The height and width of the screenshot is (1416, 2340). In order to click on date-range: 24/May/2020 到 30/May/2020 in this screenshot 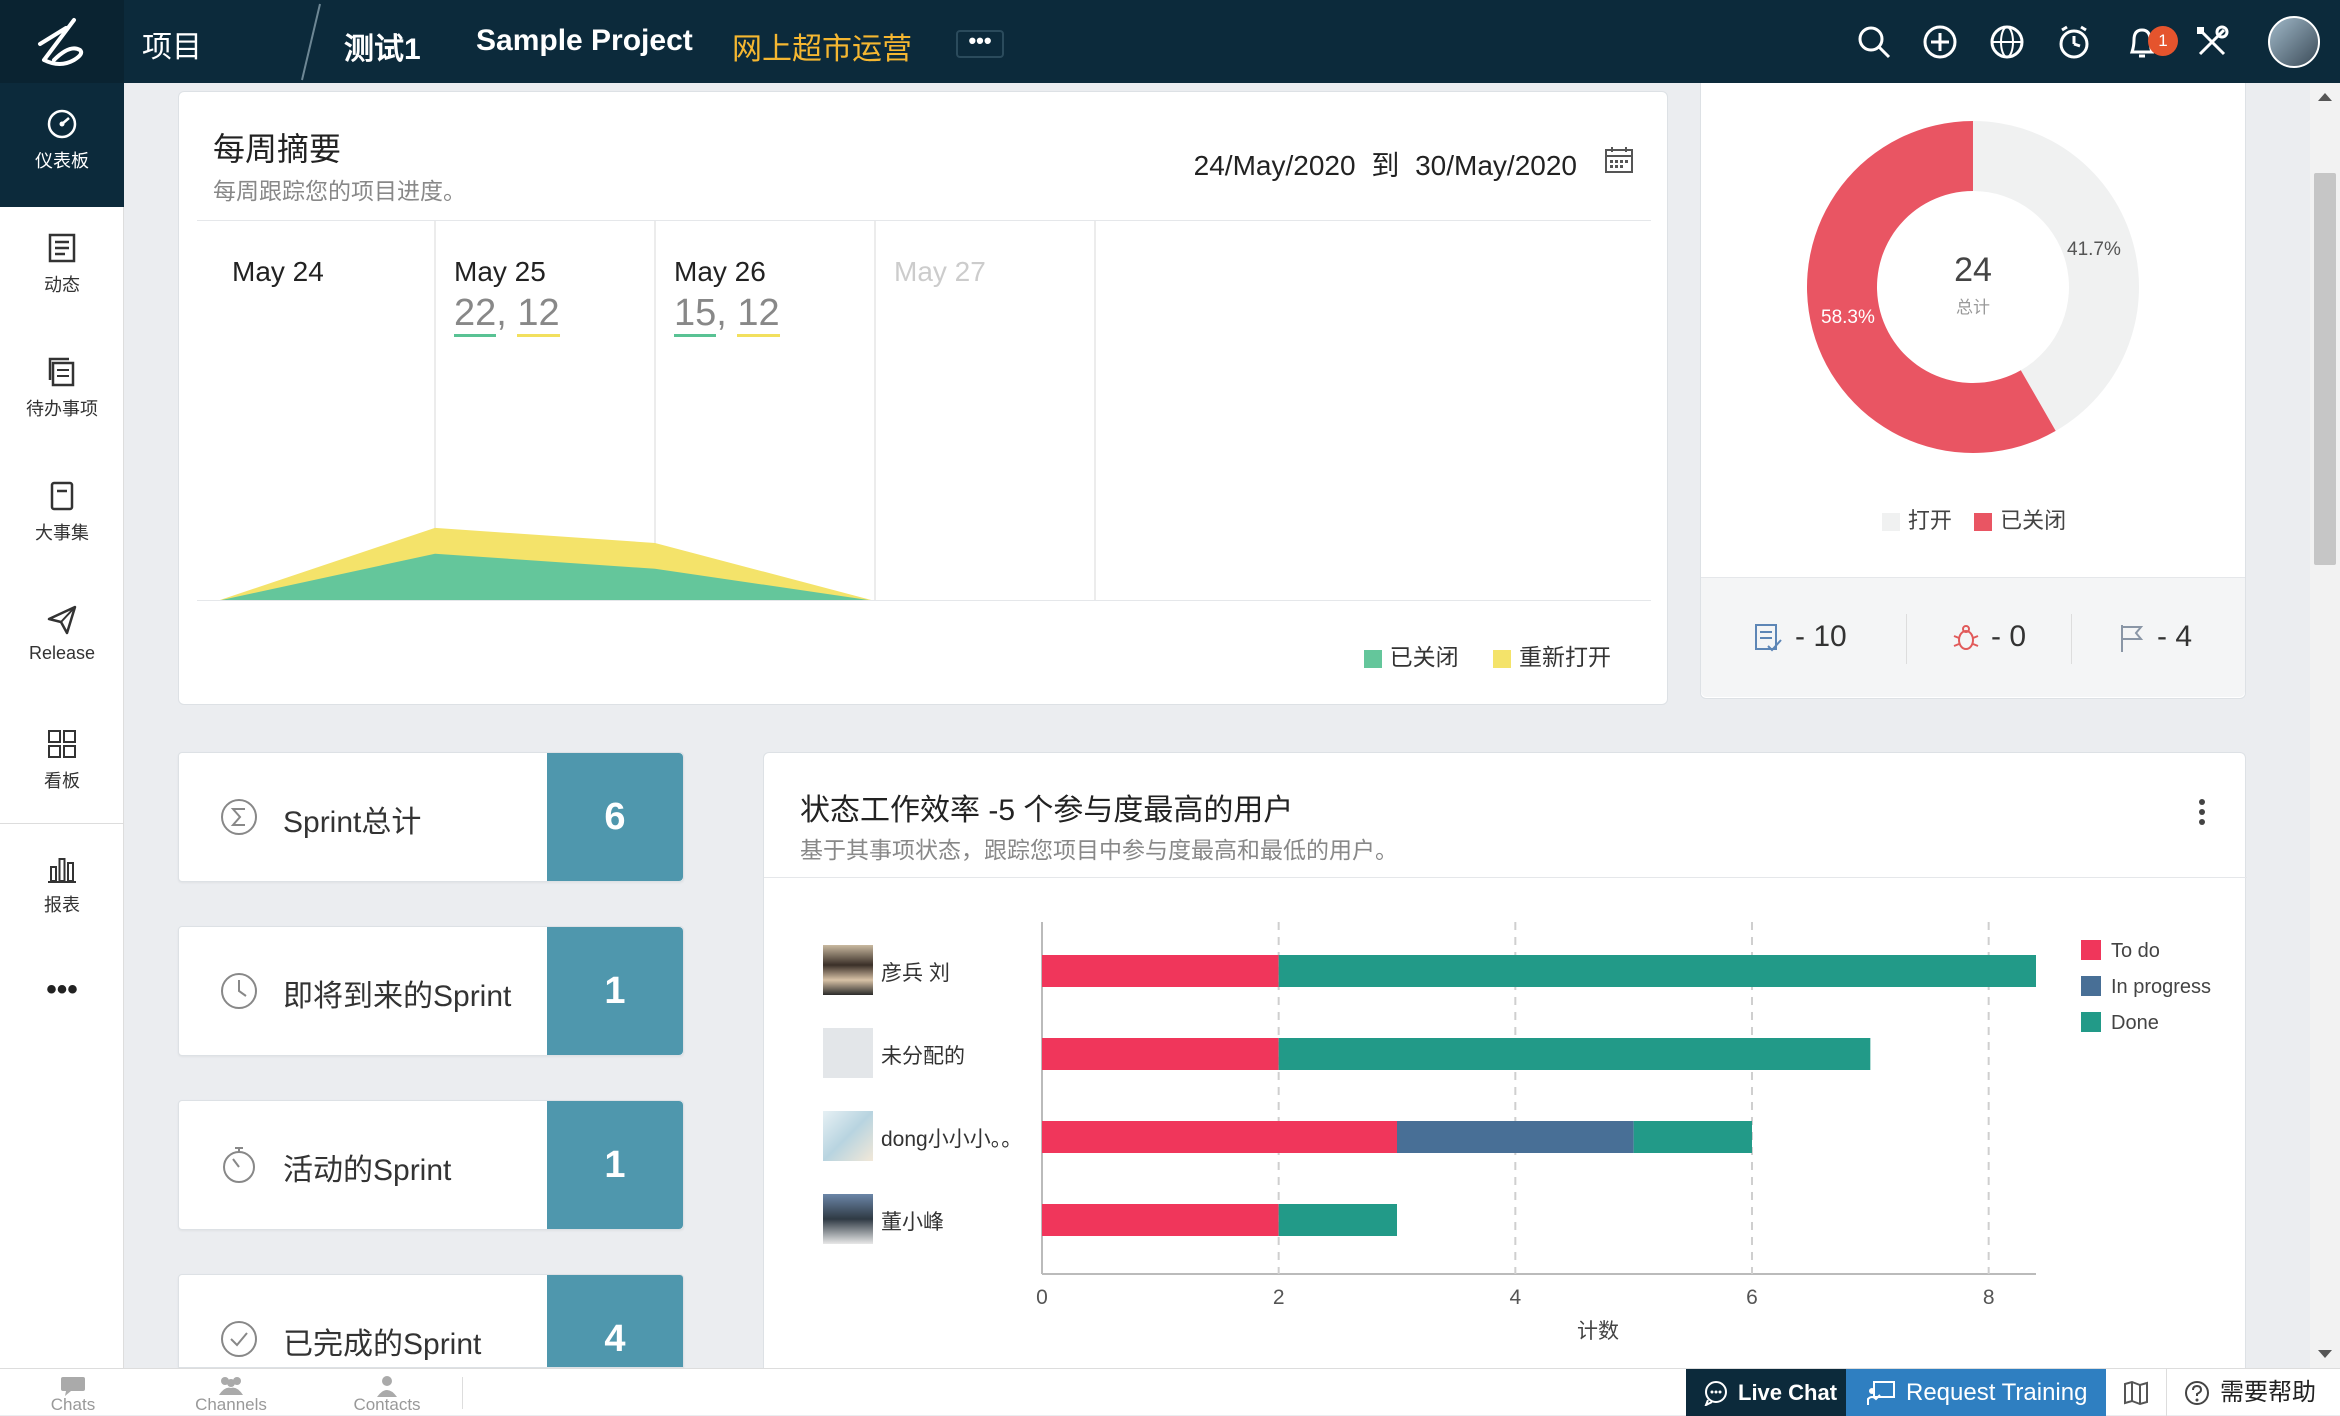, I will do `click(1385, 164)`.